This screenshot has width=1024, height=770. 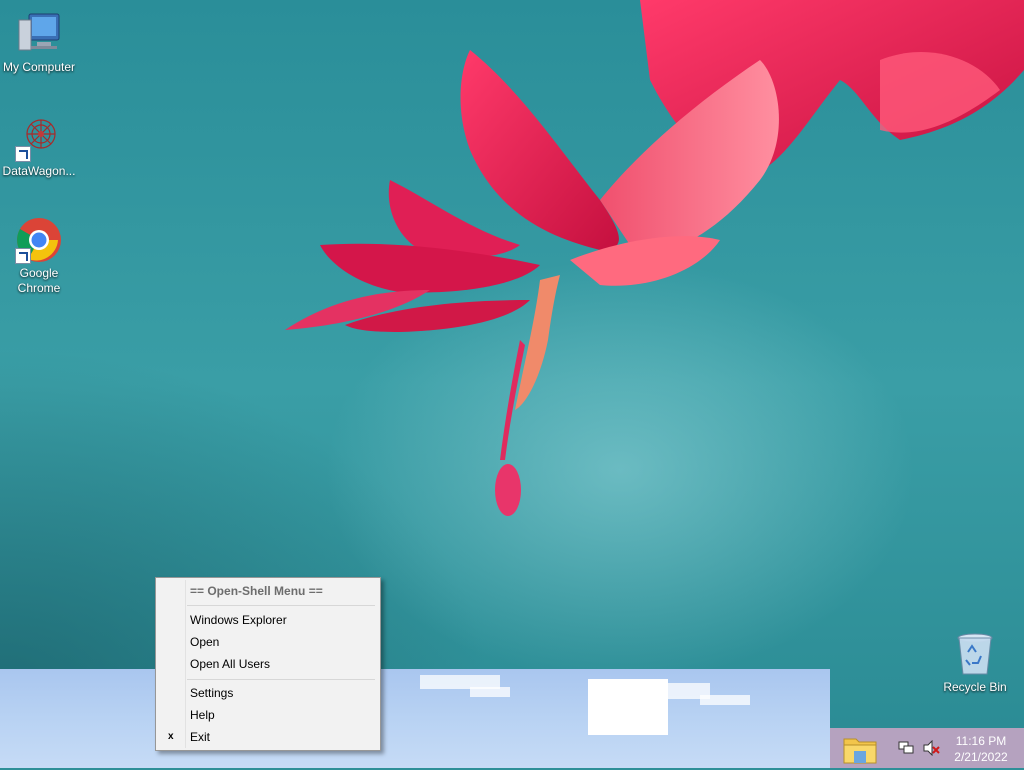 What do you see at coordinates (39, 67) in the screenshot?
I see `desktop-icon-label: My Computer` at bounding box center [39, 67].